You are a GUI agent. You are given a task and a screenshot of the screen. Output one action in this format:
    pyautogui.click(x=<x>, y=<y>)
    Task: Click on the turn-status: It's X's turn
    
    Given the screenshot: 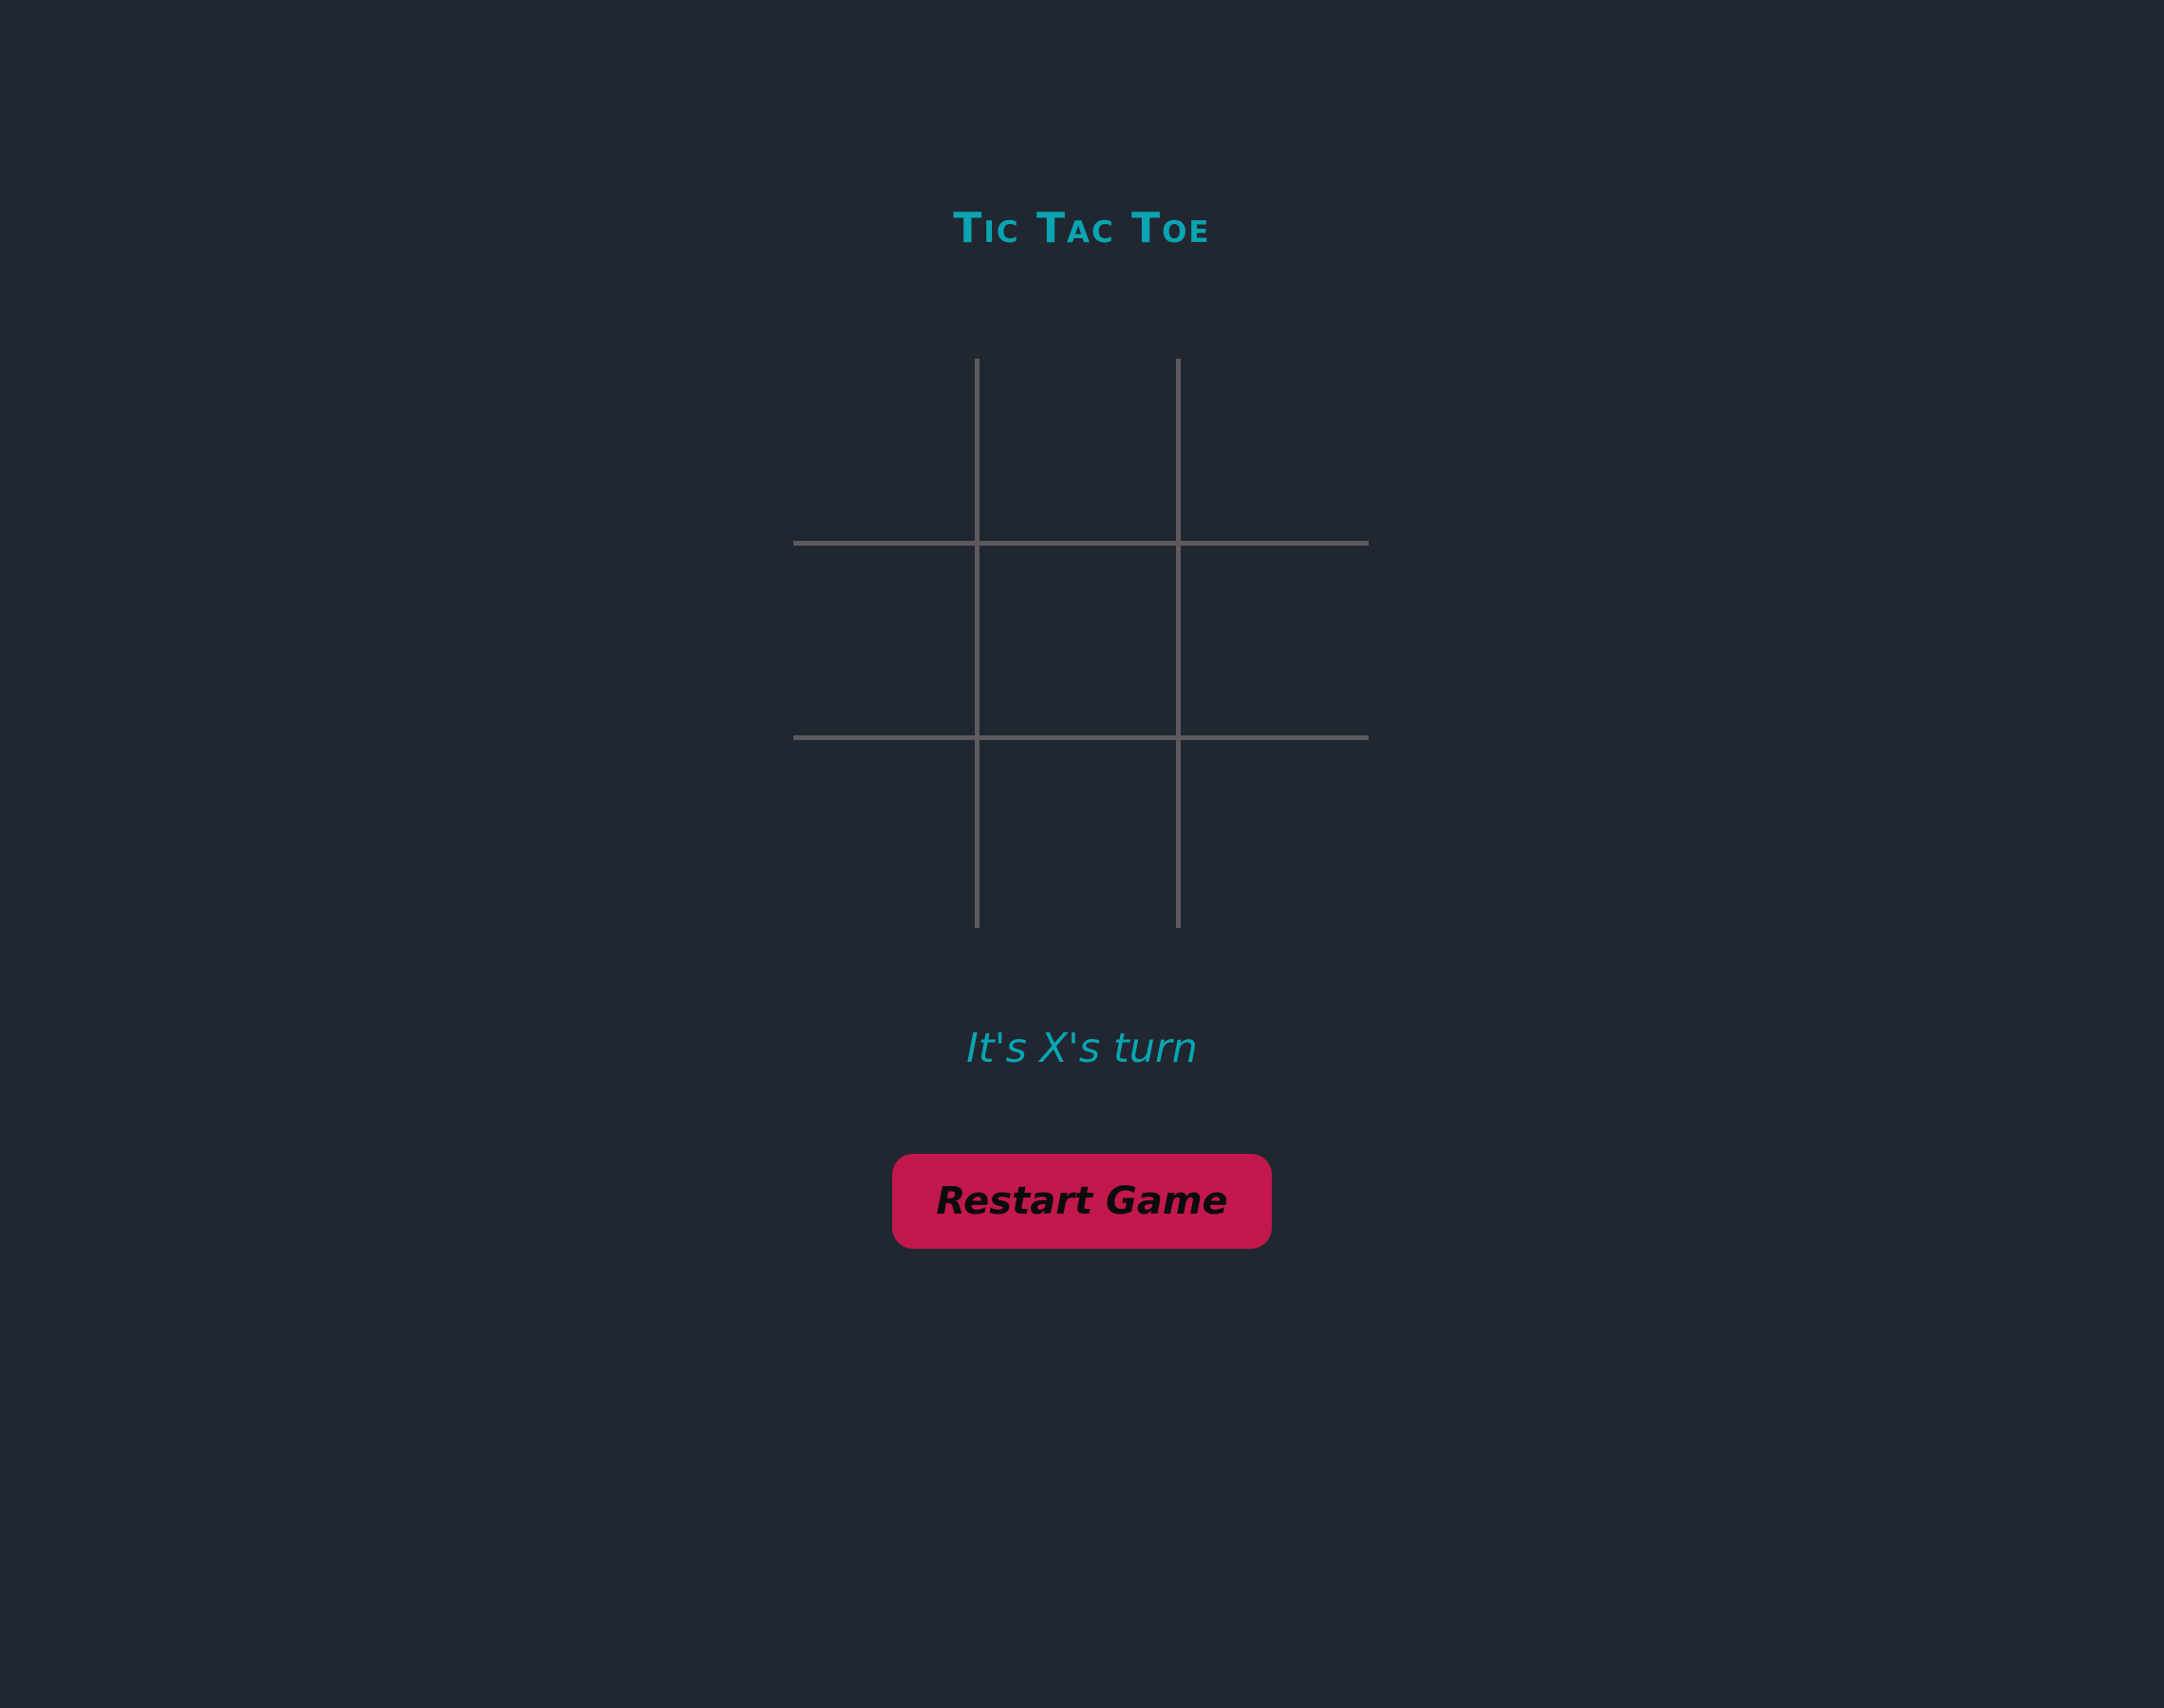 What is the action you would take?
    pyautogui.click(x=1082, y=1049)
    